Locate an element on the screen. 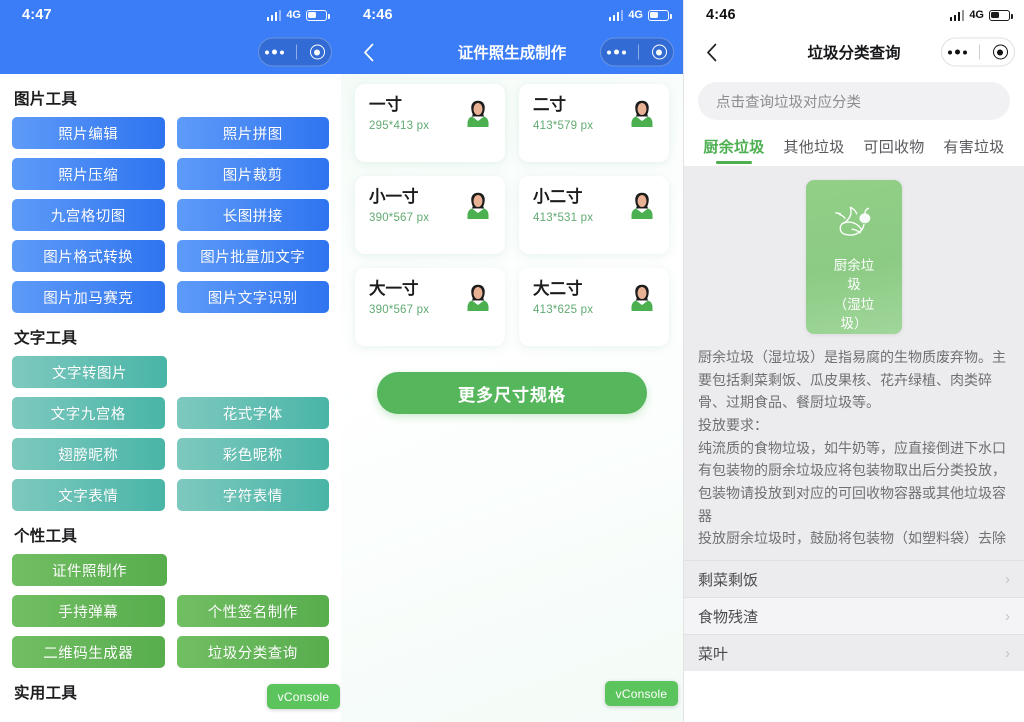  card-line-1: 厨余垃圾 is located at coordinates (854, 275).